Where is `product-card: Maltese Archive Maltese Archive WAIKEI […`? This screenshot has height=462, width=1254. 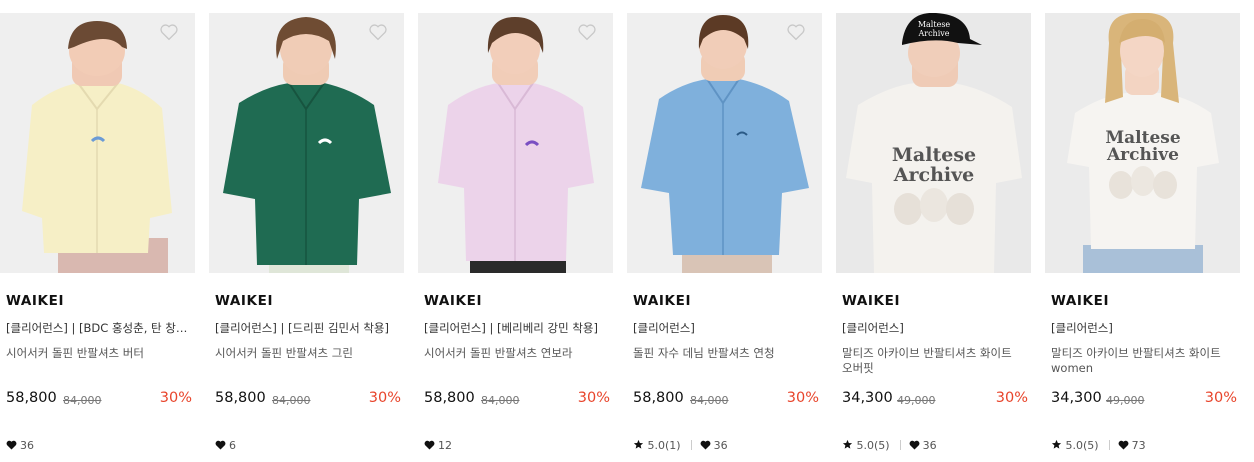
product-card: Maltese Archive Maltese Archive WAIKEI [… is located at coordinates (933, 233).